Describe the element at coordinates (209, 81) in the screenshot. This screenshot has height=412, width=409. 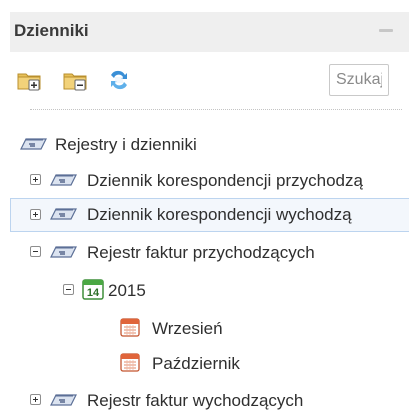
I see `toolbar` at that location.